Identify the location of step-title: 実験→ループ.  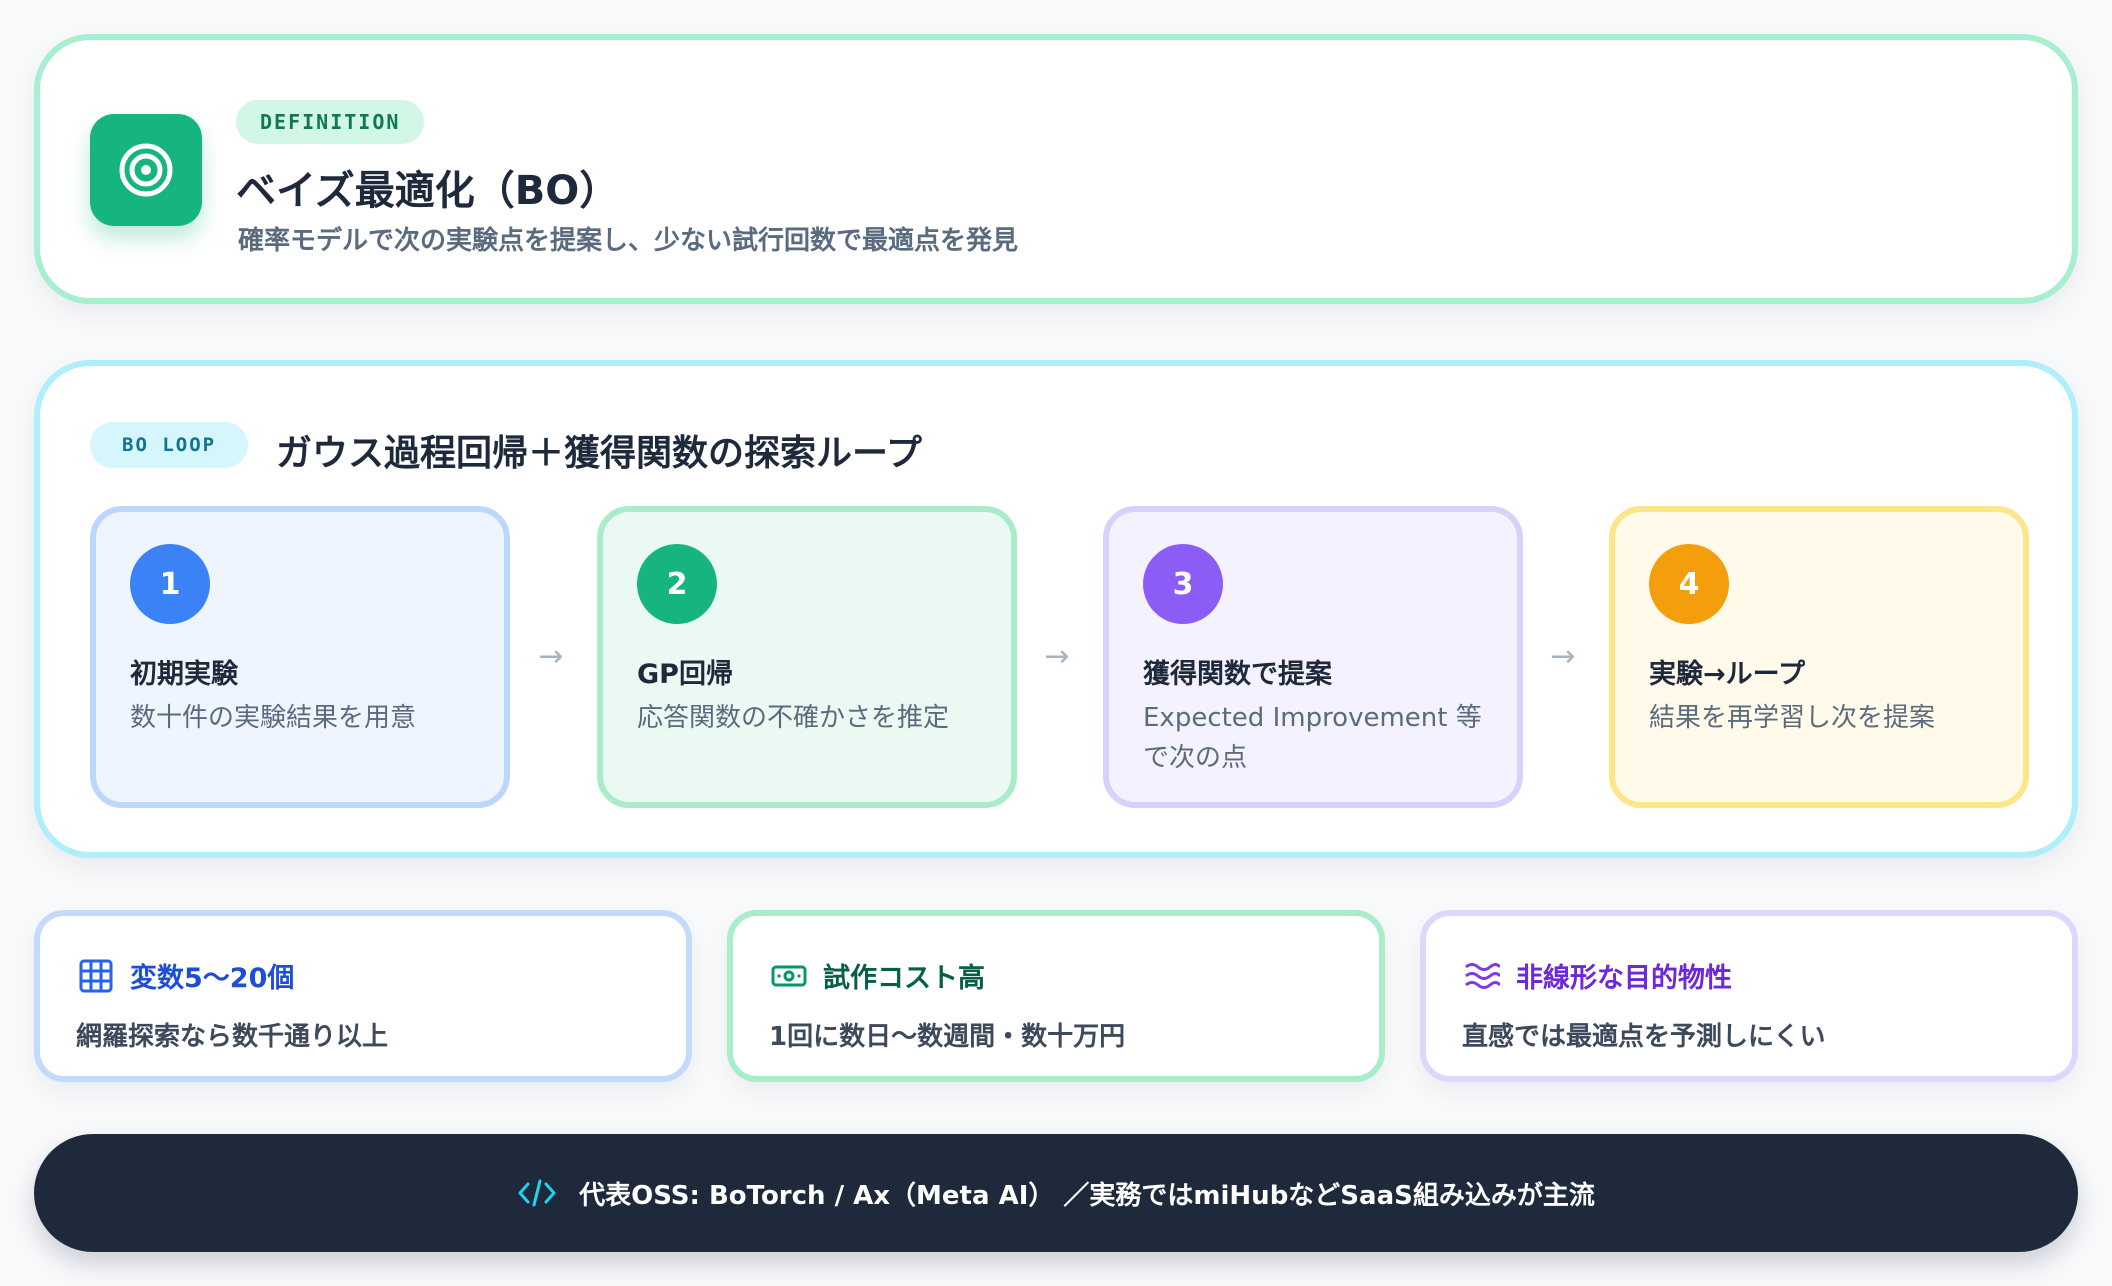
(1727, 674).